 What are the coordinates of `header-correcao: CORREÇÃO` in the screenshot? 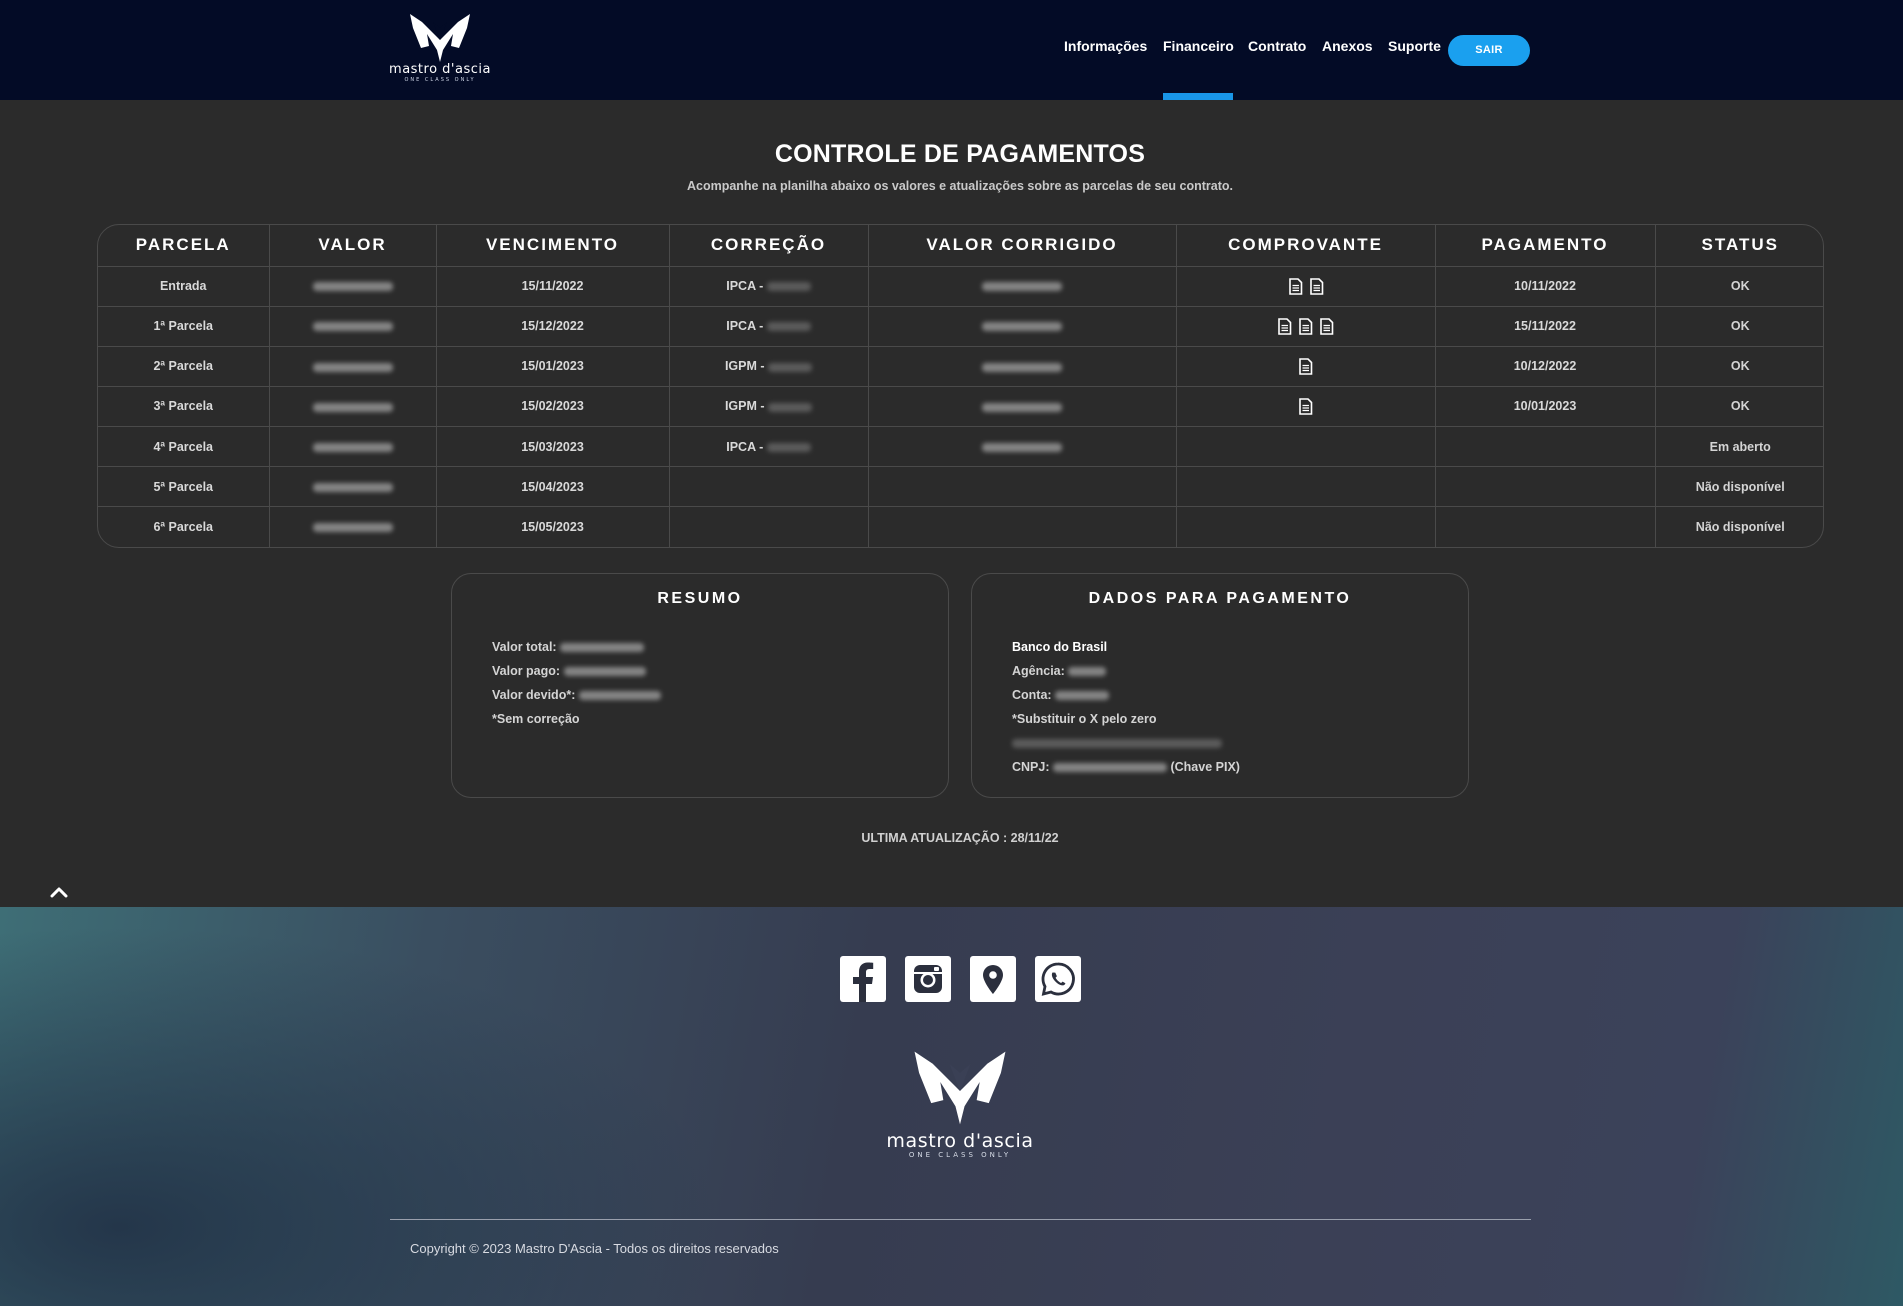 It's located at (769, 246).